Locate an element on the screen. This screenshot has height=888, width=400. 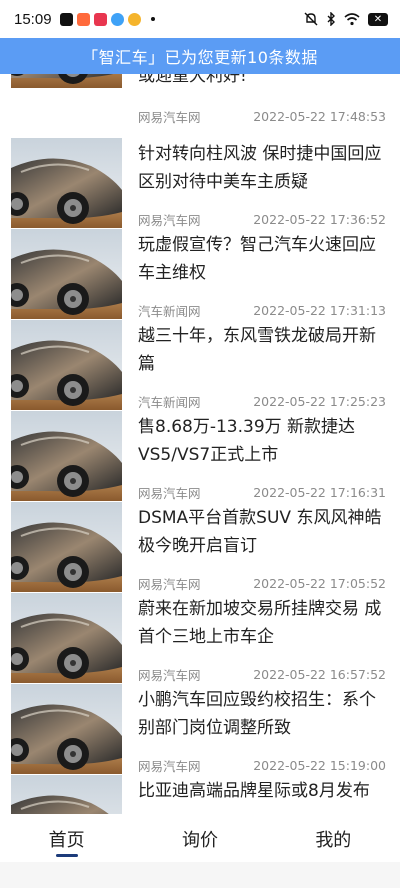
news-meta: 网易汽车网 2022-05-22 17:16:31 is located at coordinates (262, 492).